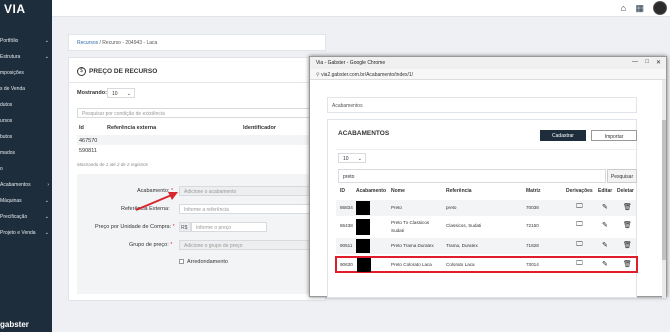 The height and width of the screenshot is (332, 670). What do you see at coordinates (367, 75) in the screenshot?
I see `url-text: via2.gabster.com.br/Acabamento/index/1/` at bounding box center [367, 75].